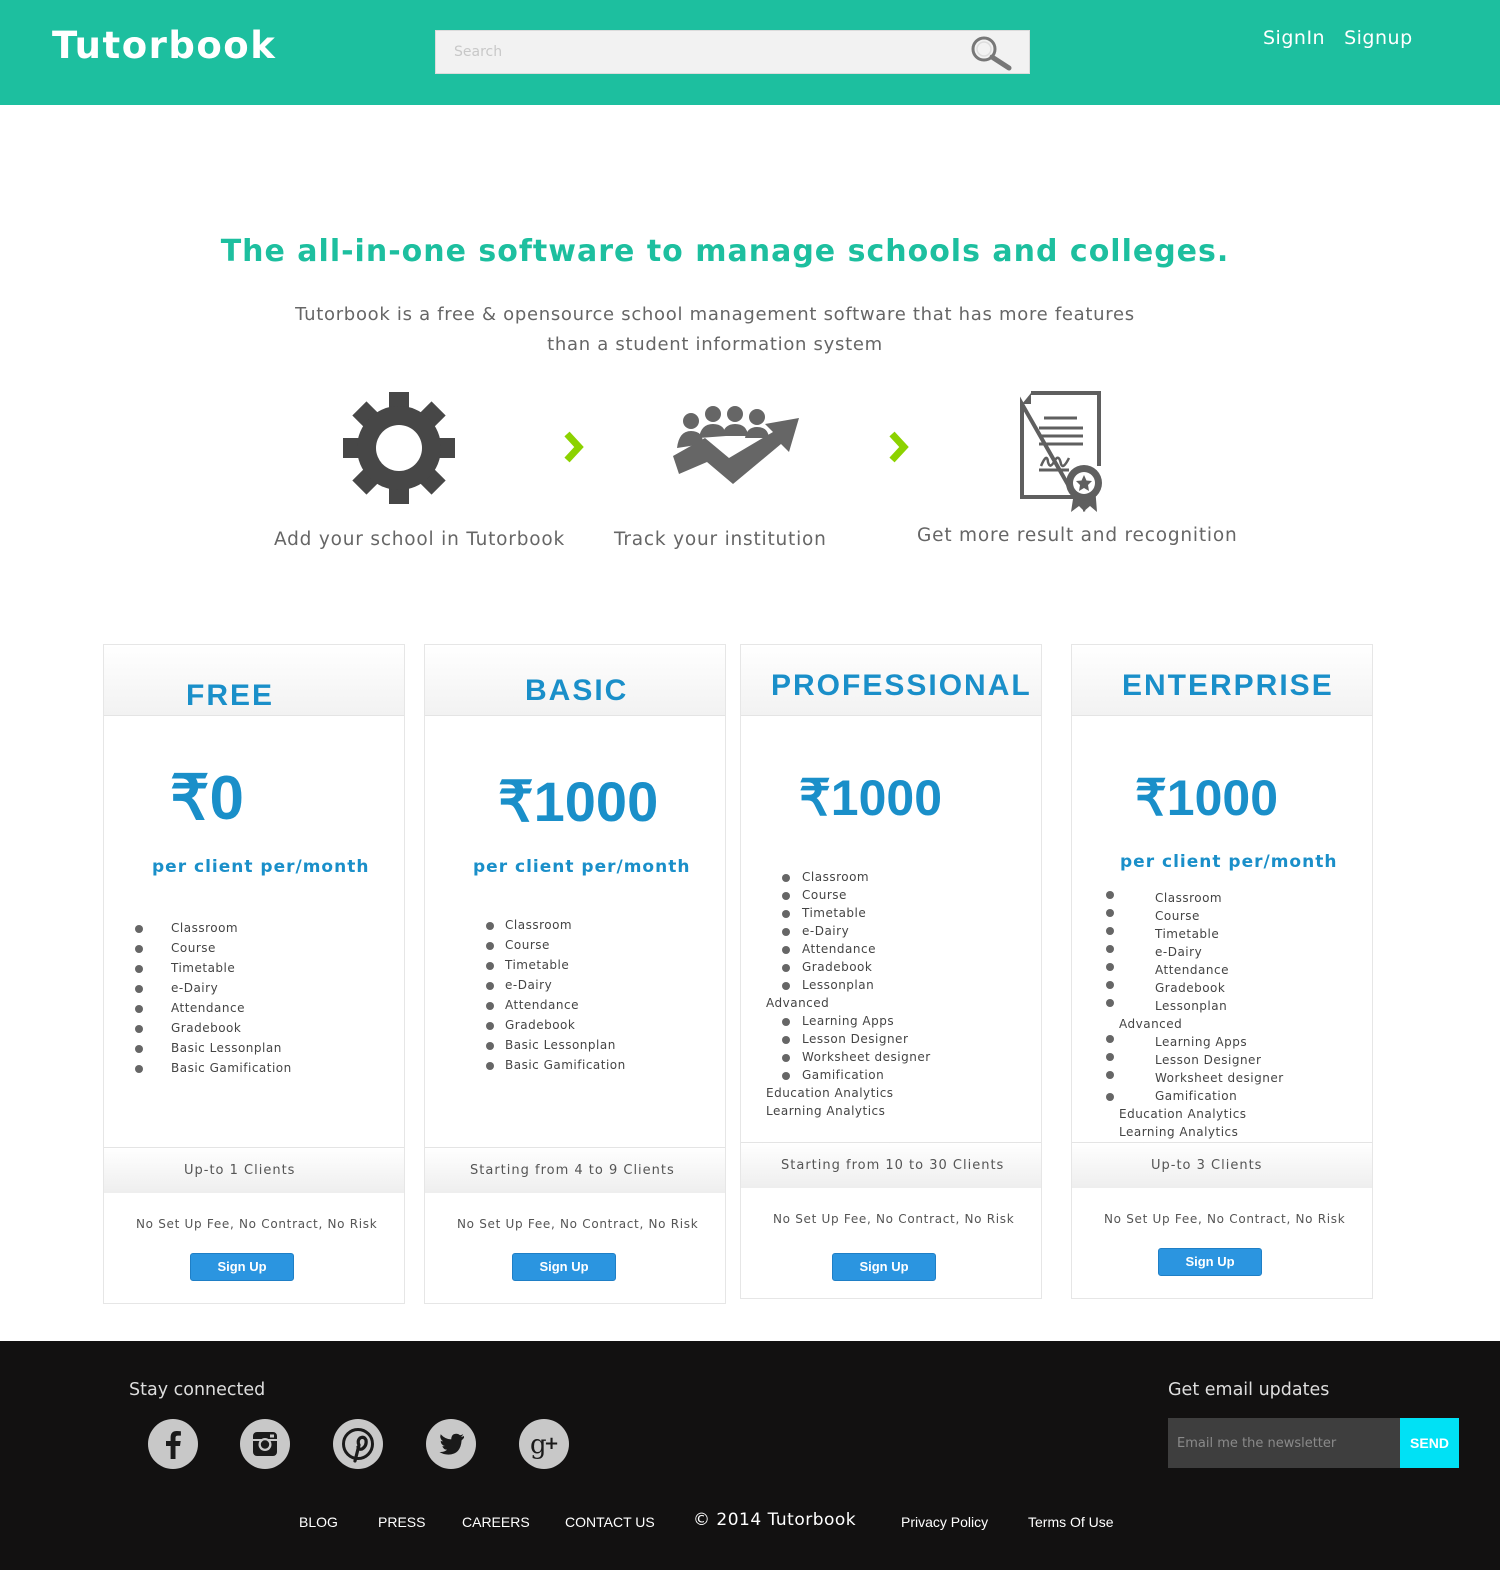 The height and width of the screenshot is (1570, 1500). What do you see at coordinates (696, 52) in the screenshot?
I see `search-input` at bounding box center [696, 52].